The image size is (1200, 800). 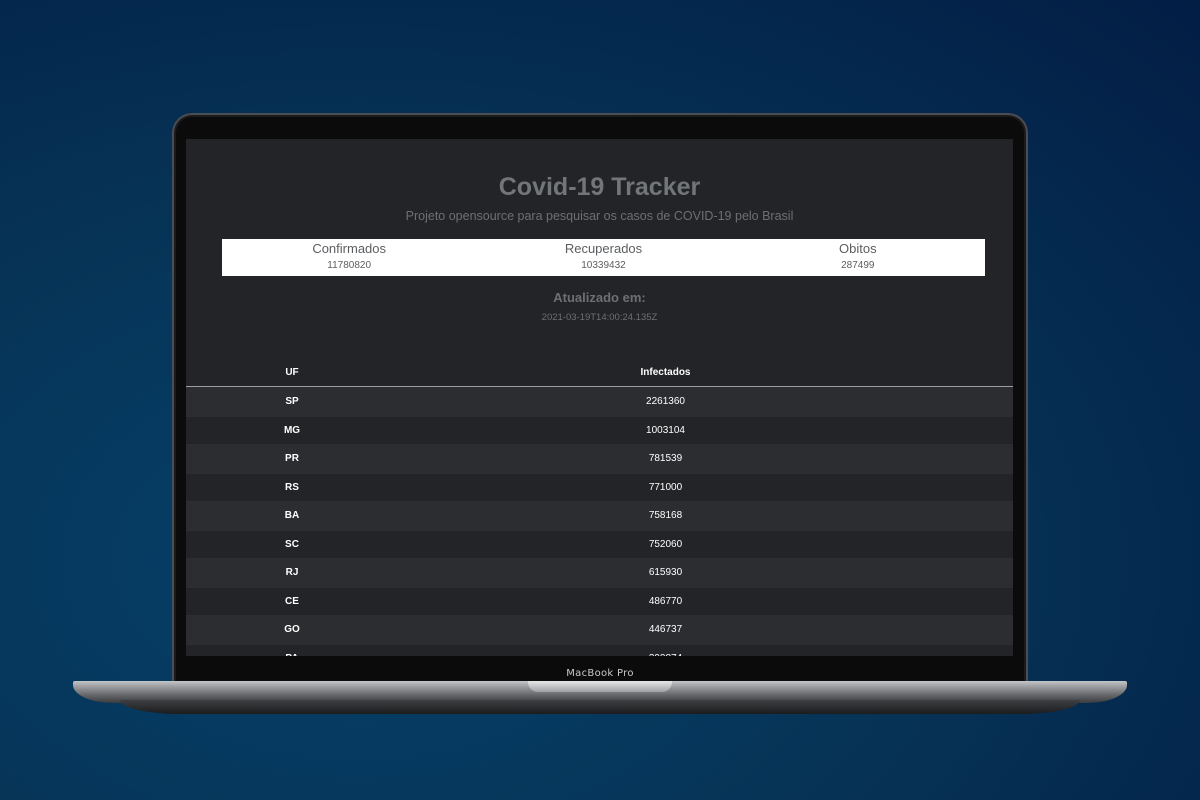 What do you see at coordinates (665, 487) in the screenshot?
I see `cell-infected: 771000` at bounding box center [665, 487].